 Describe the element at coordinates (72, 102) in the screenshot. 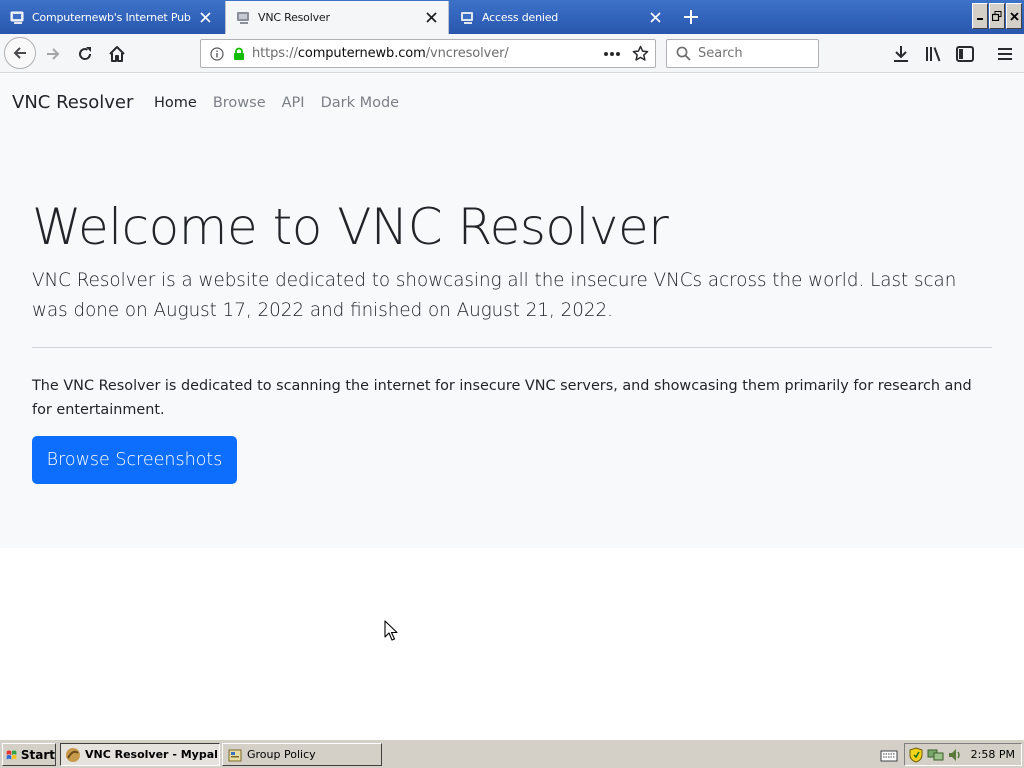

I see `site-brand: VNC Resolver` at that location.